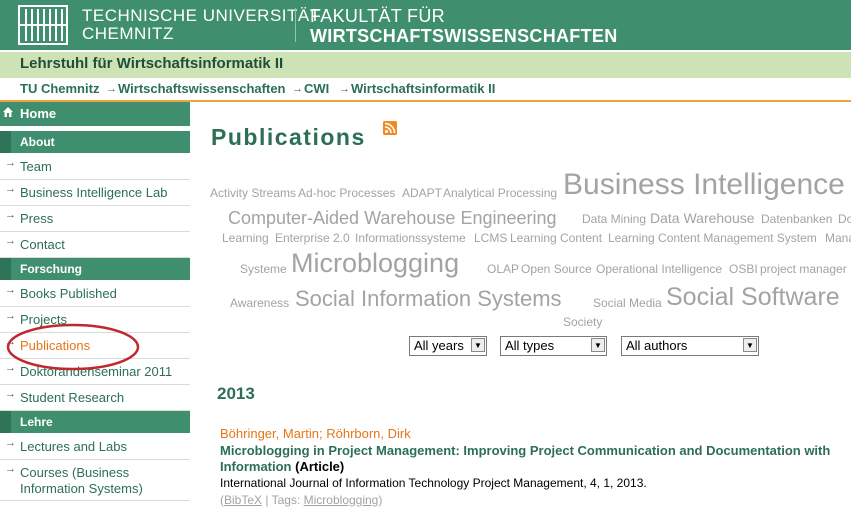 The height and width of the screenshot is (510, 851). What do you see at coordinates (72, 397) in the screenshot?
I see `sidebar-item-label: Student Research` at bounding box center [72, 397].